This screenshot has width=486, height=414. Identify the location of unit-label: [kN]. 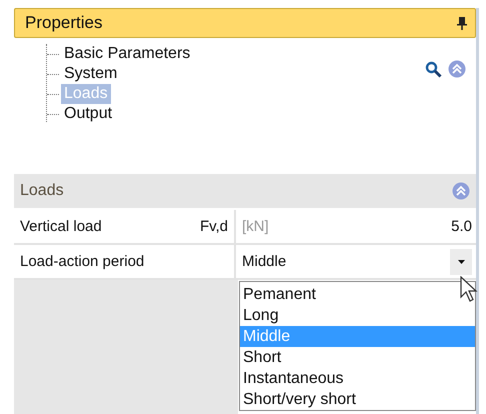
(255, 226).